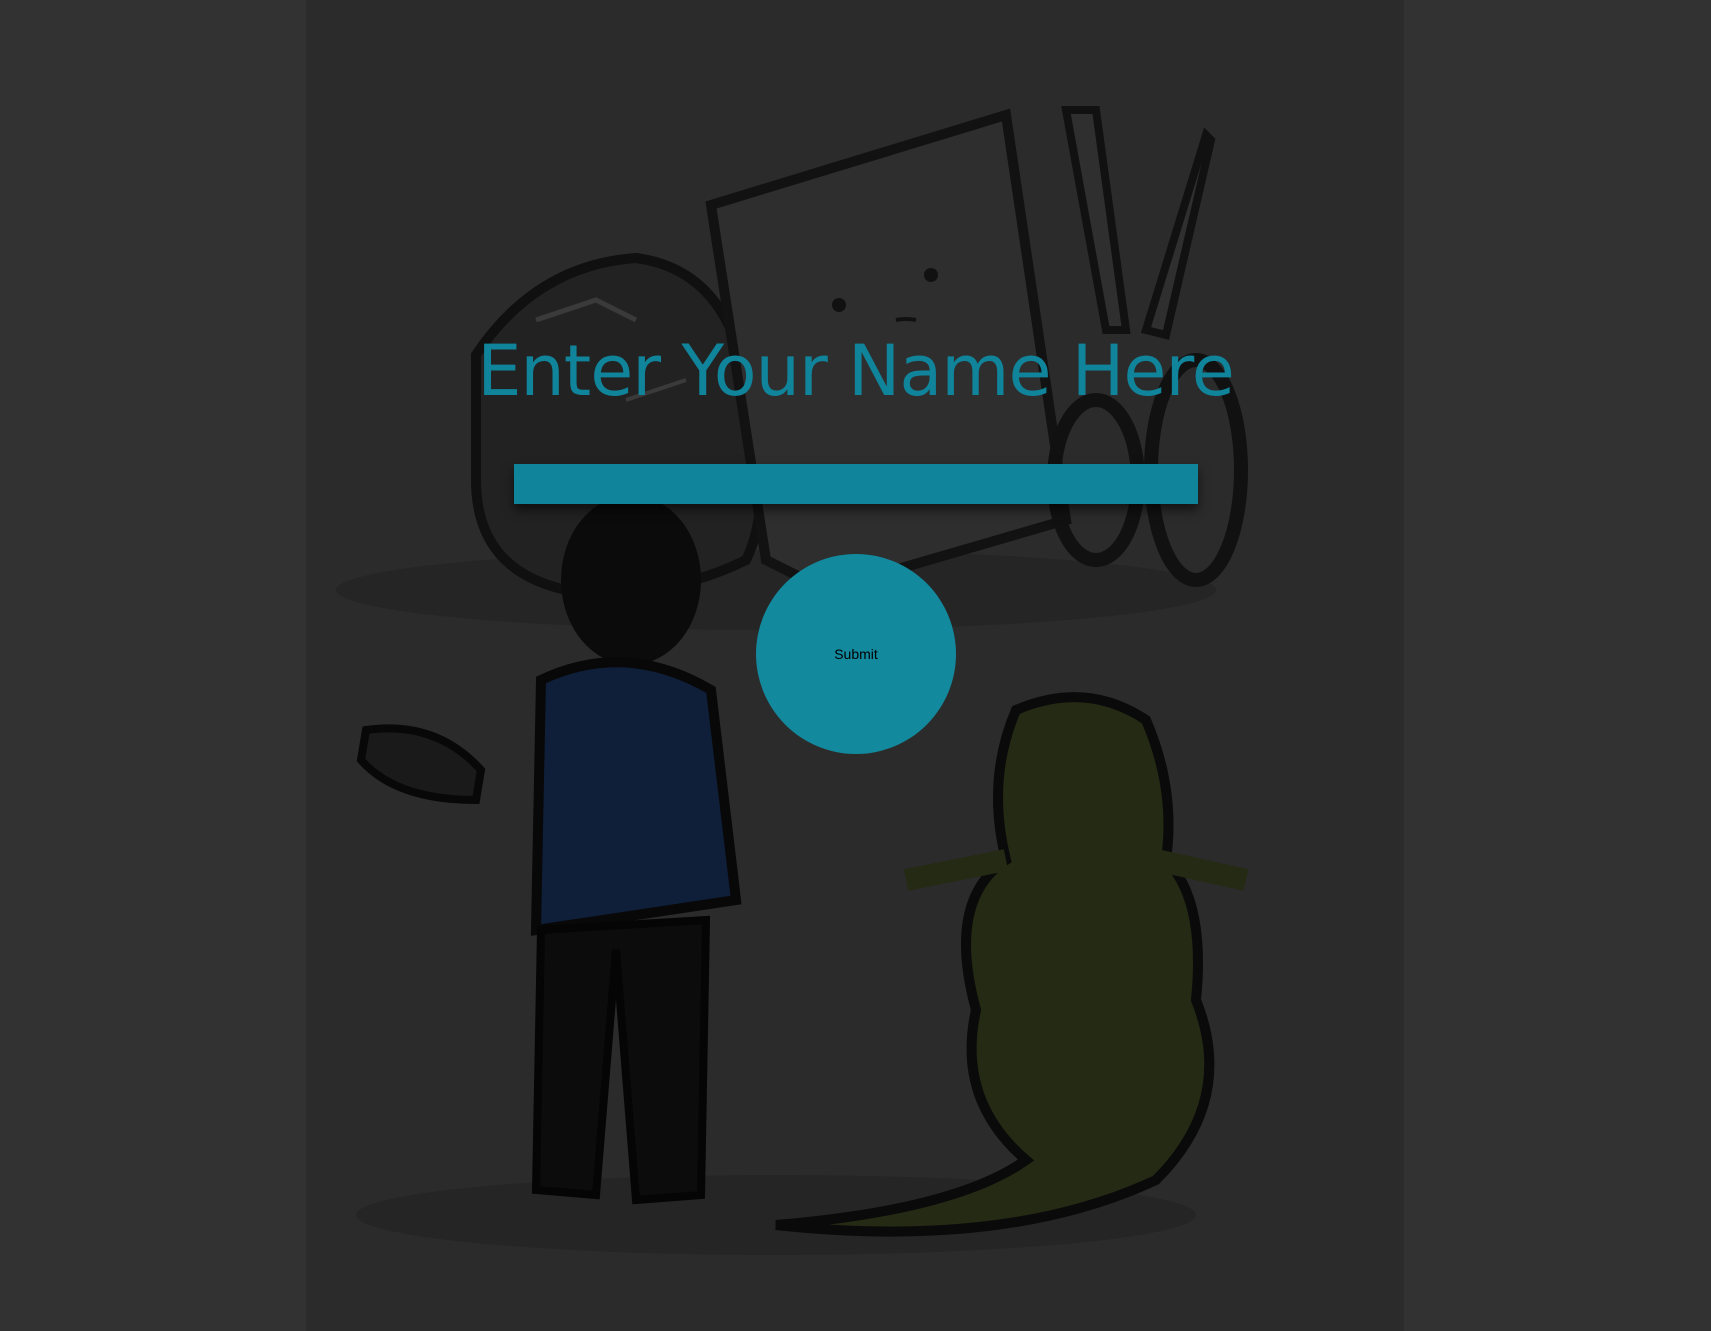 The image size is (1711, 1331). What do you see at coordinates (856, 371) in the screenshot?
I see `page-title: Enter Your Name Here` at bounding box center [856, 371].